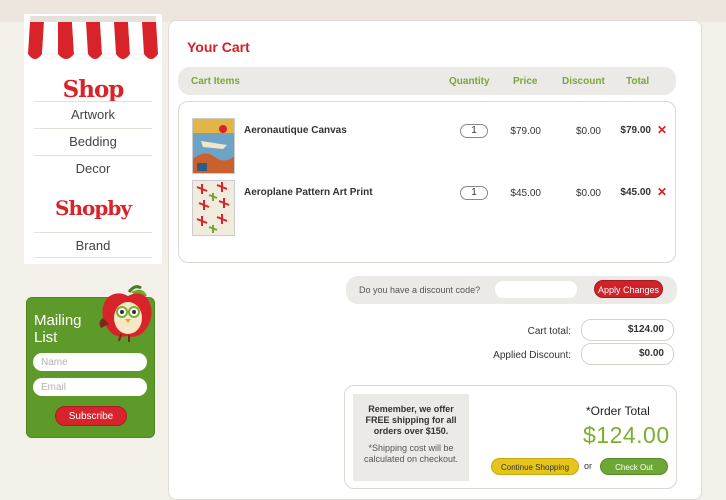 The width and height of the screenshot is (726, 500). I want to click on cart-total-value: $124.00, so click(627, 330).